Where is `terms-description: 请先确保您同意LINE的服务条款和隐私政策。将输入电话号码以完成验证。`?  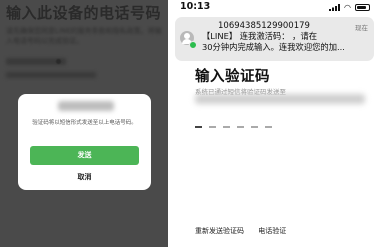 terms-description: 请先确保您同意LINE的服务条款和隐私政策。将输入电话号码以完成验证。 is located at coordinates (84, 36).